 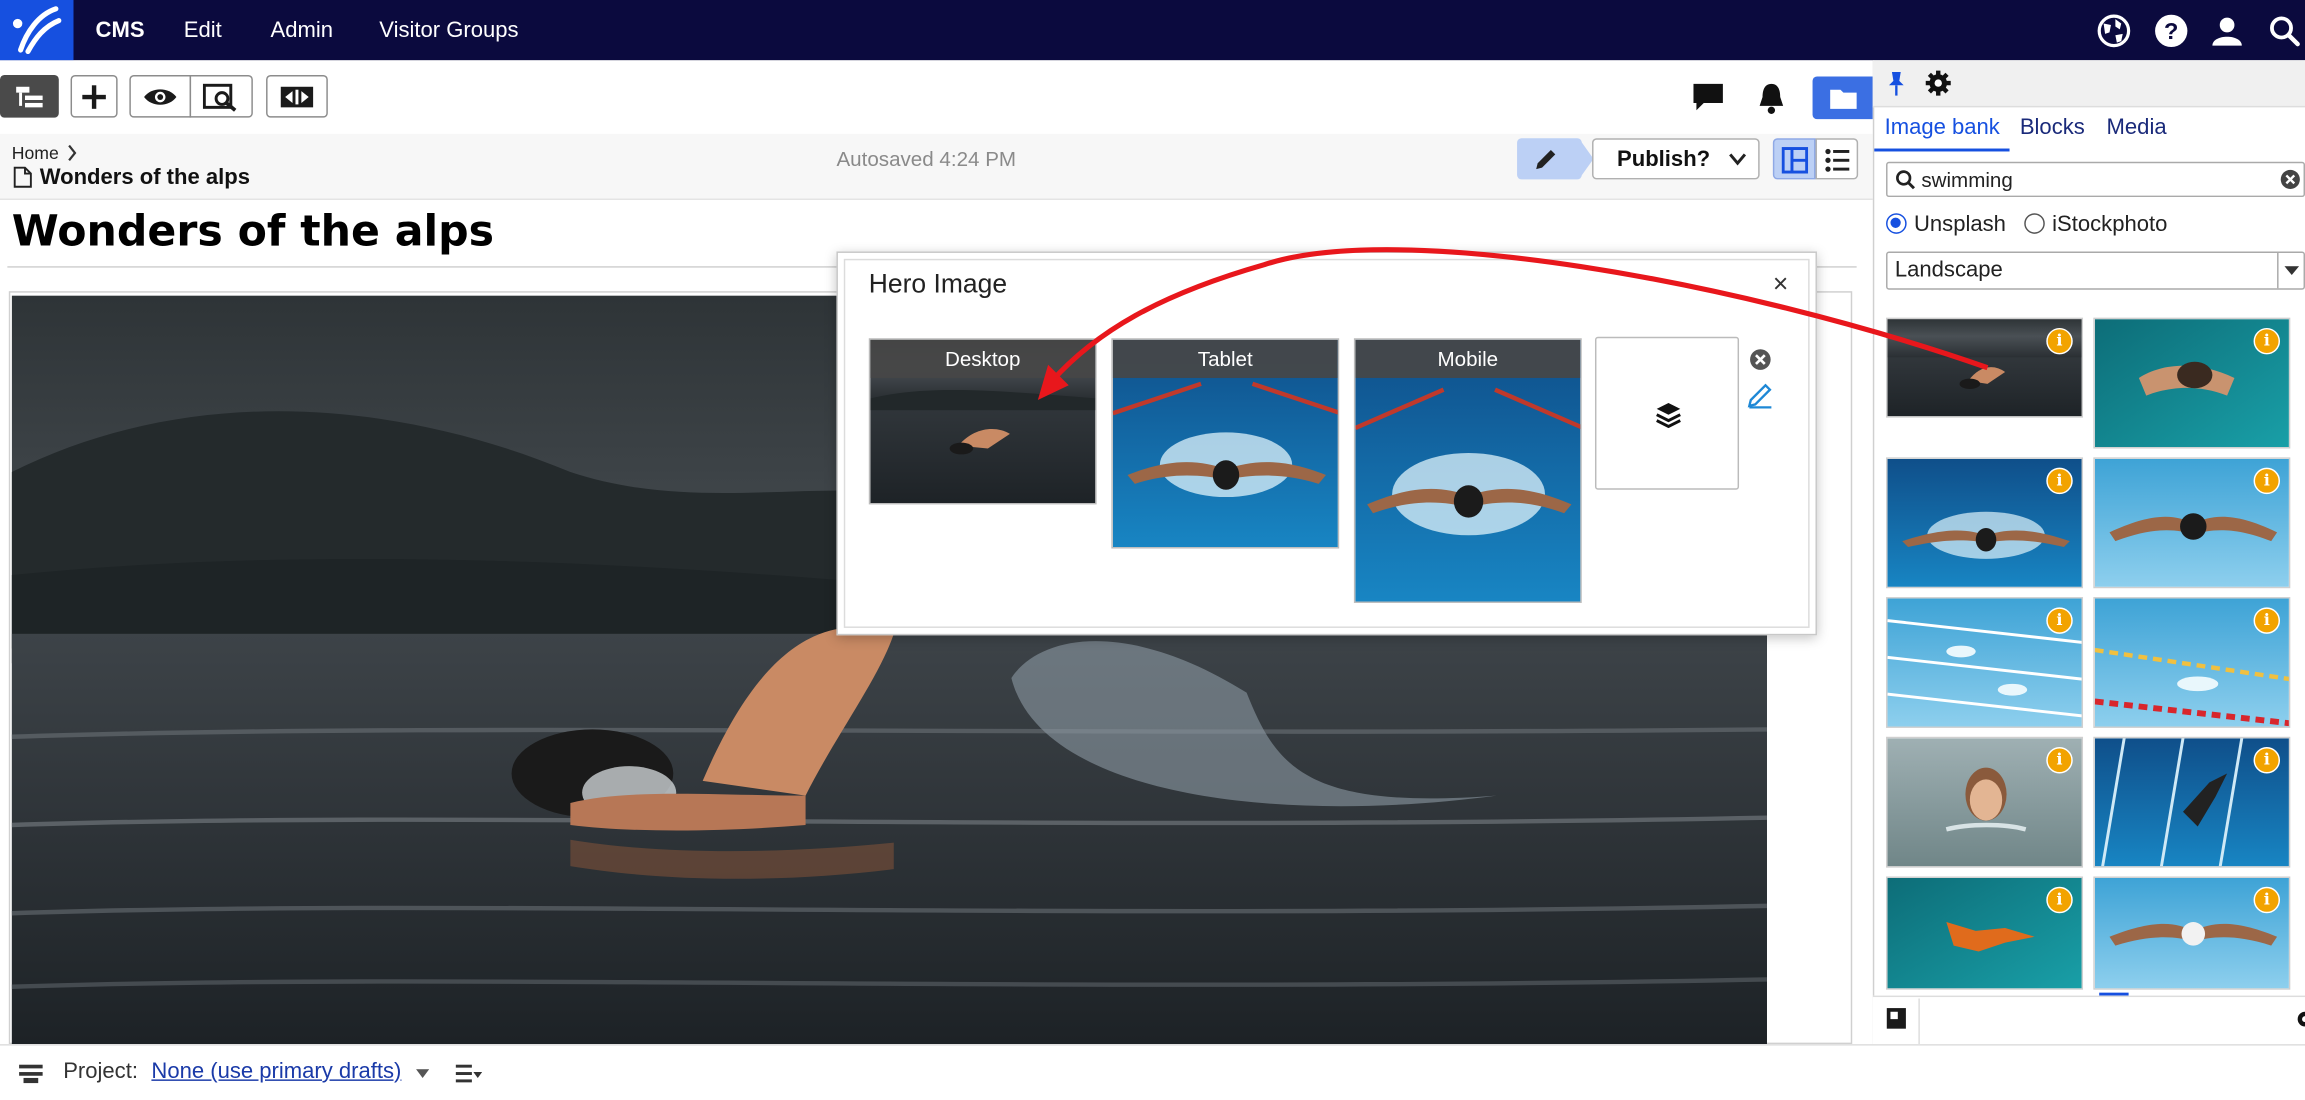 What do you see at coordinates (1780, 284) in the screenshot?
I see `dialog-close-button: ×` at bounding box center [1780, 284].